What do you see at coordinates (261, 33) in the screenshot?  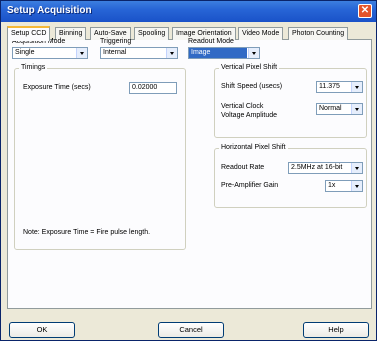 I see `tab-video-mode: Video Mode` at bounding box center [261, 33].